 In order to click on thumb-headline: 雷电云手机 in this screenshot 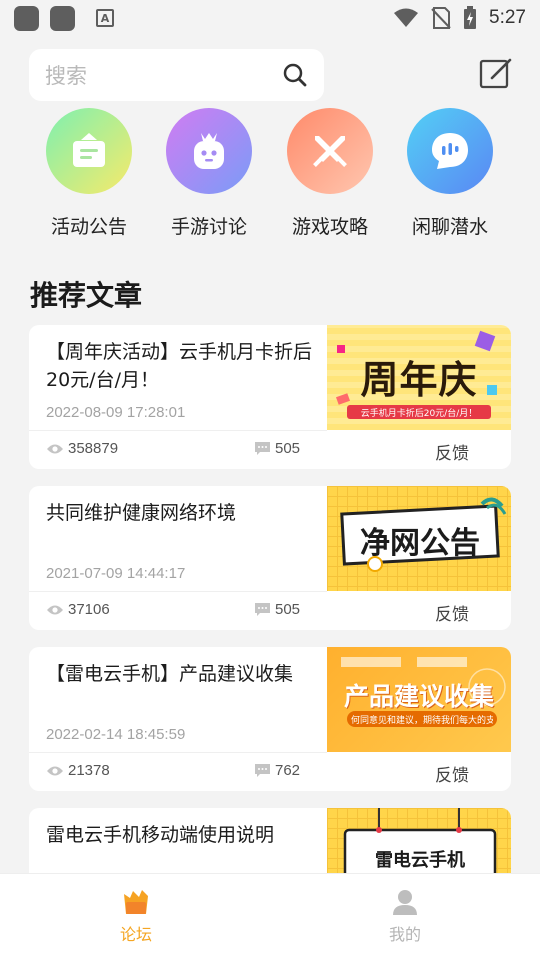, I will do `click(420, 860)`.